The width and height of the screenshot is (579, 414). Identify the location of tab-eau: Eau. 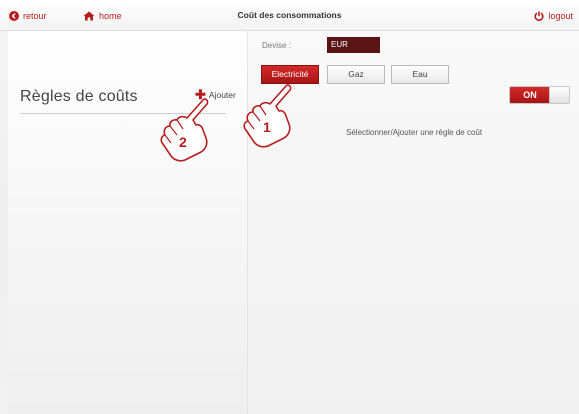
(420, 74).